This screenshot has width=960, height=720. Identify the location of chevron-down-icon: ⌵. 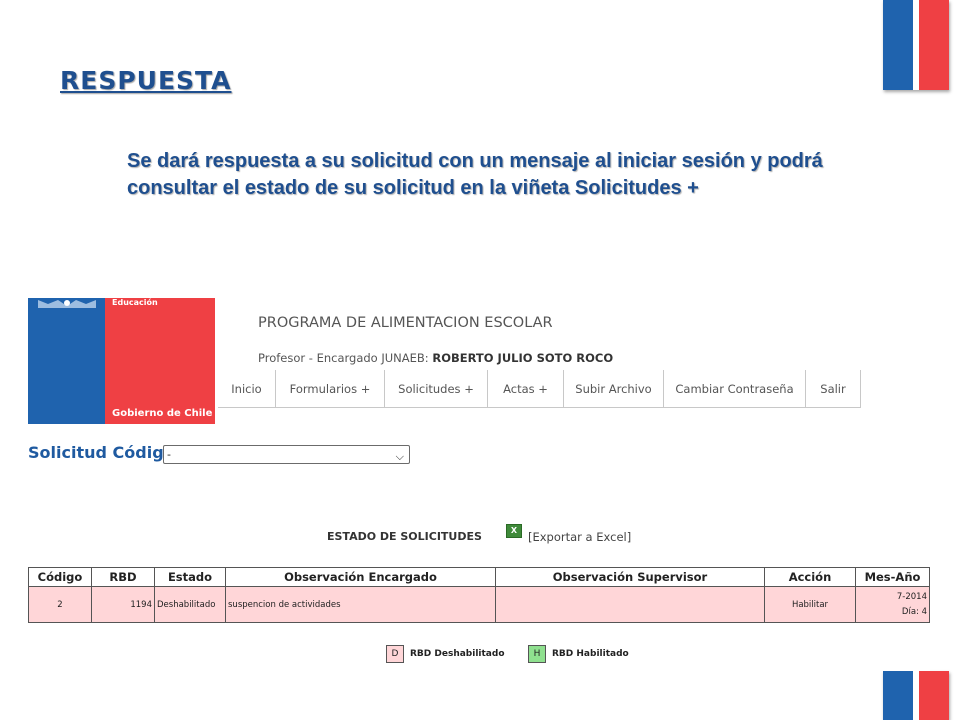
(399, 456).